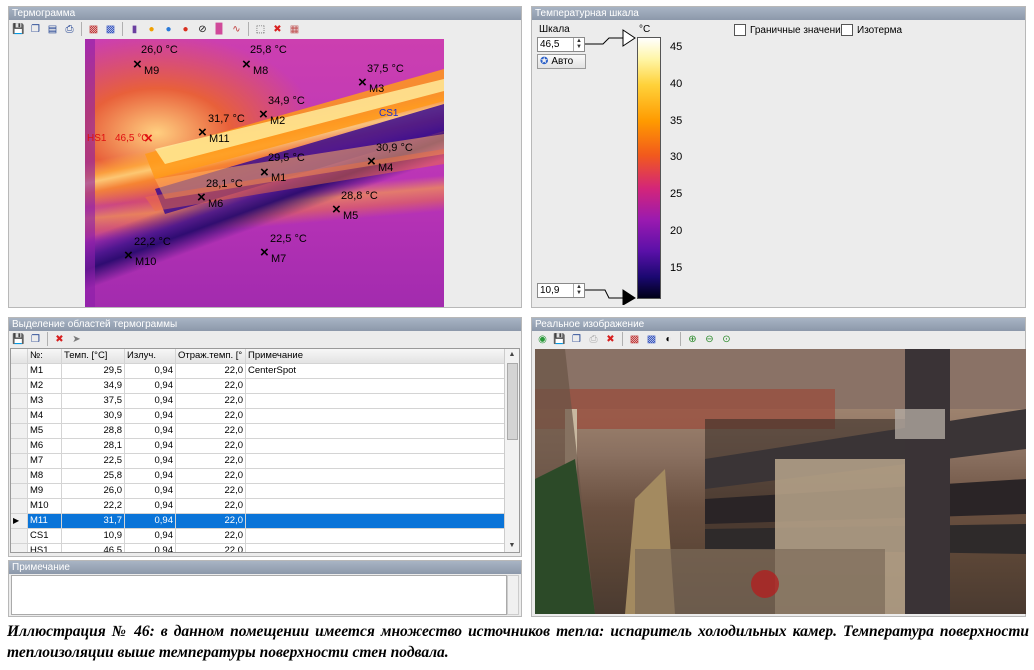  Describe the element at coordinates (45, 491) in the screenshot. I see `table-cell: M9` at that location.